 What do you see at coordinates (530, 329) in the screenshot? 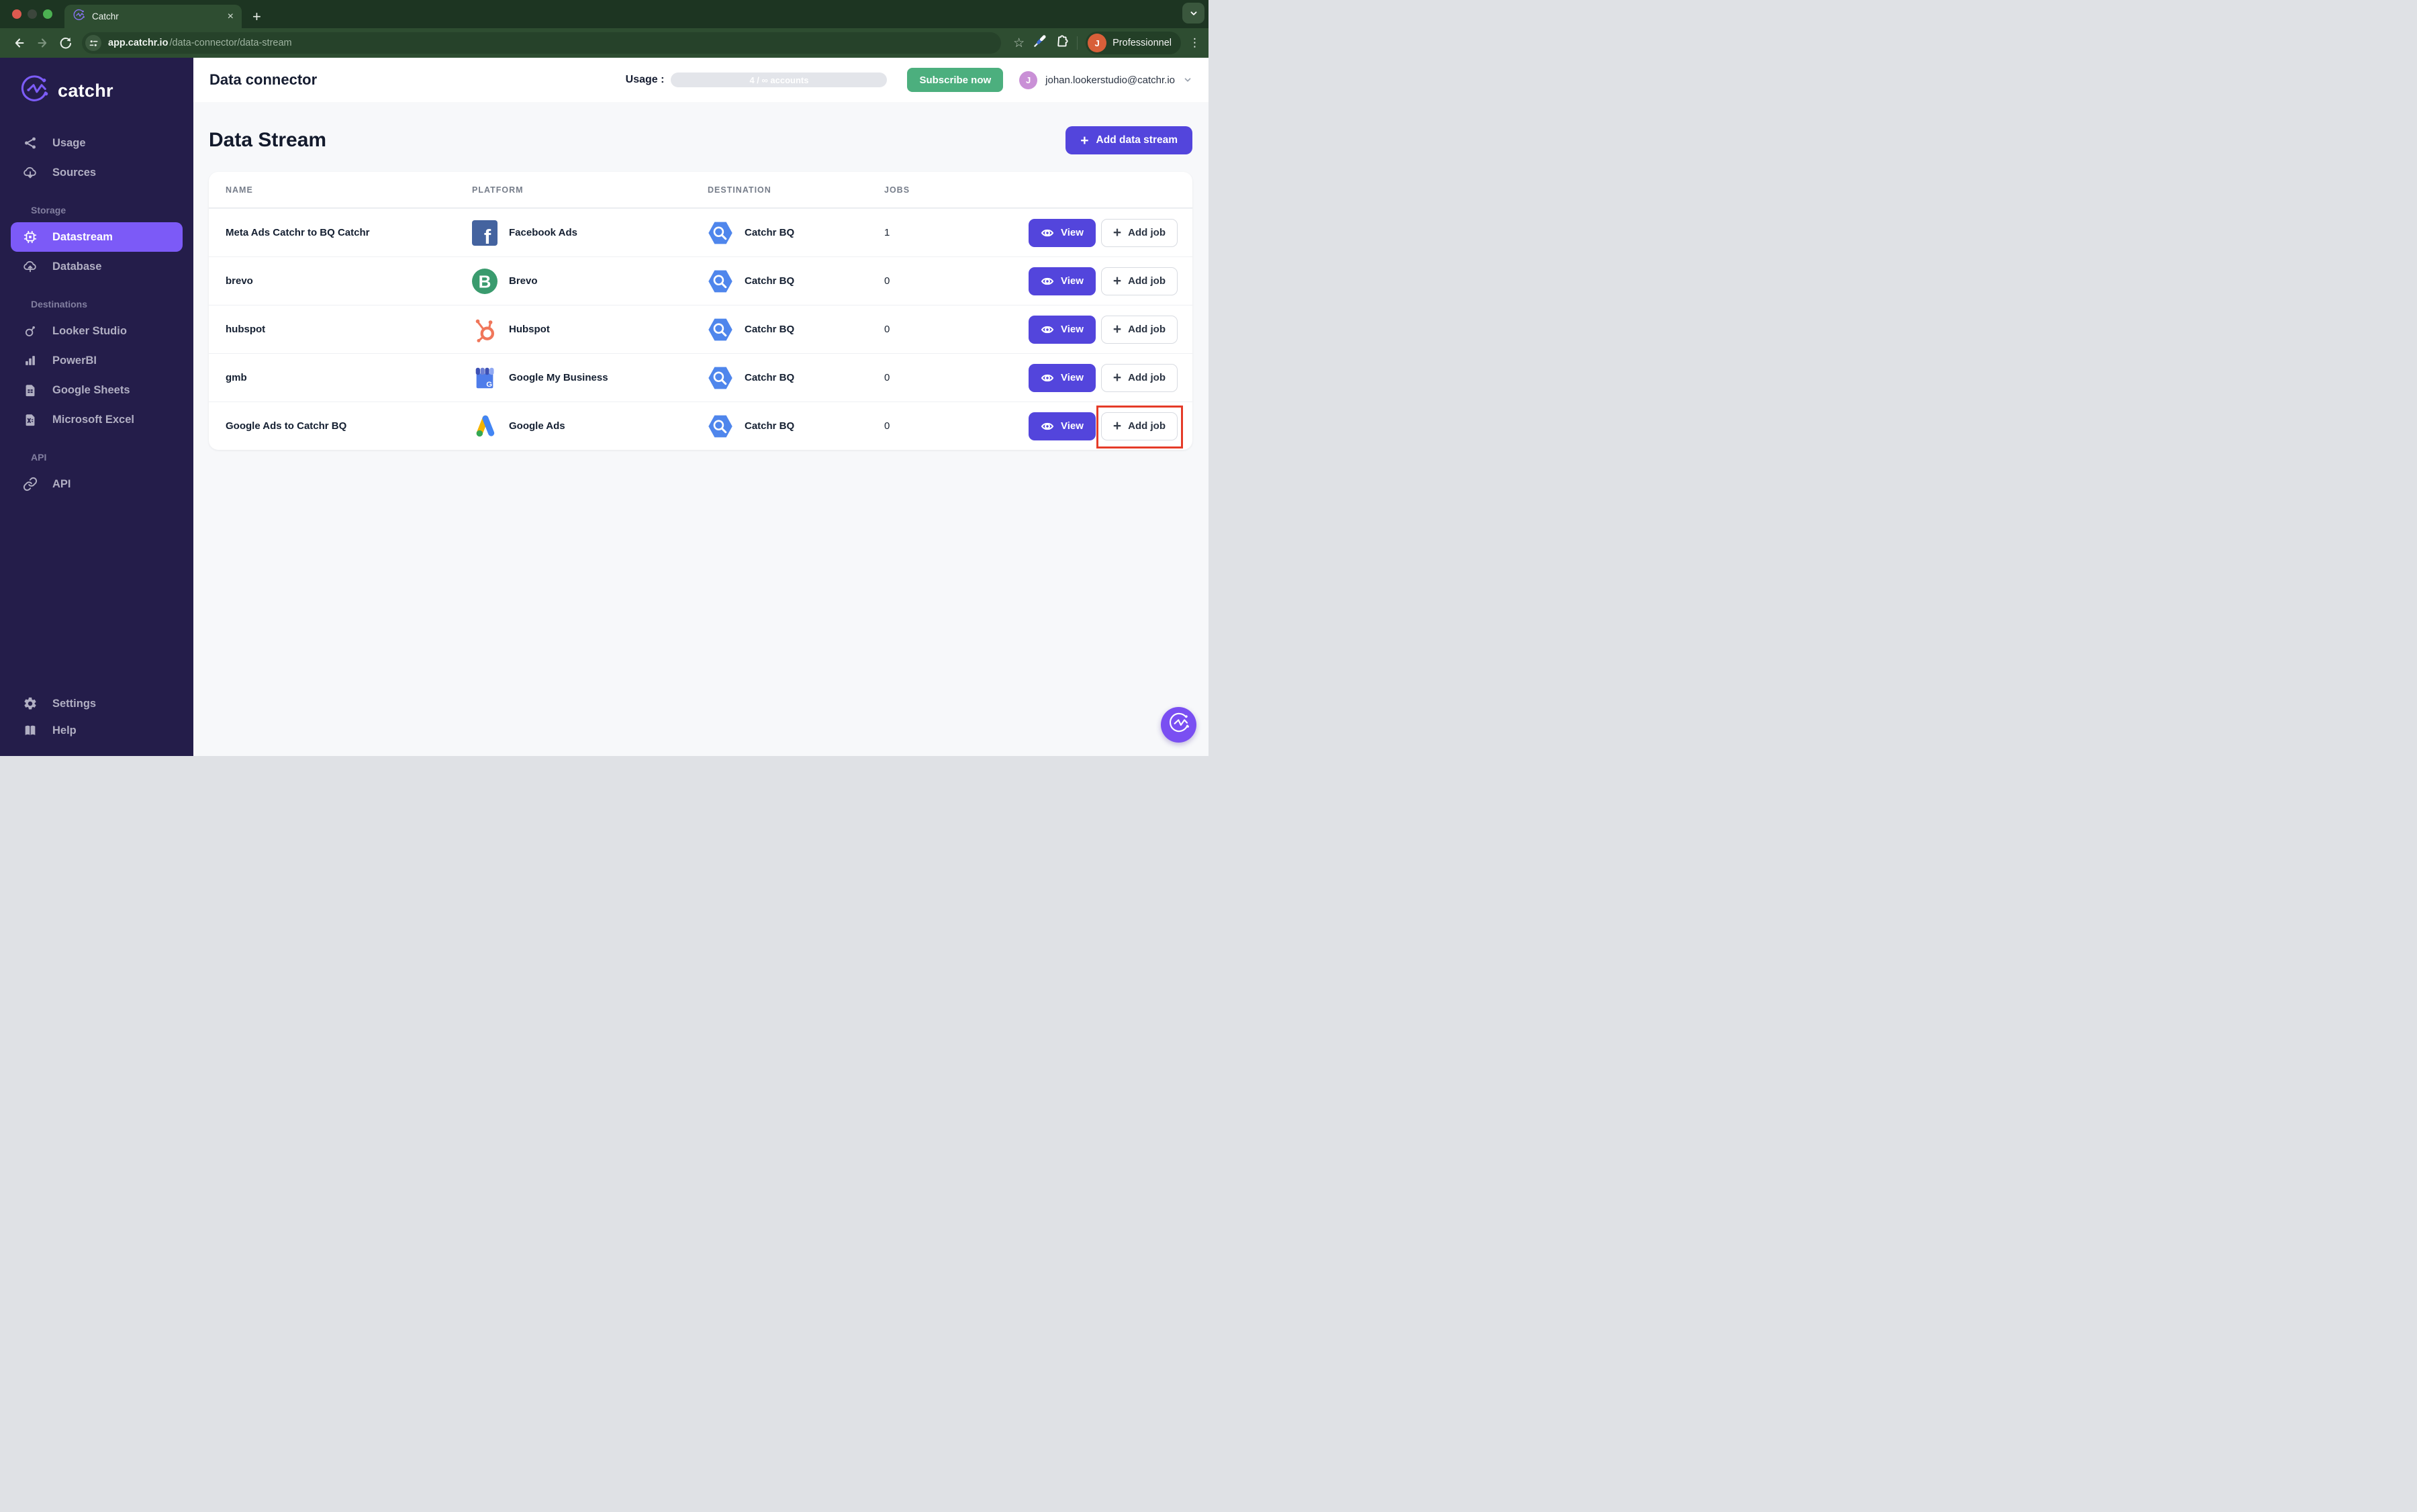
I see `platform-label: Hubspot` at bounding box center [530, 329].